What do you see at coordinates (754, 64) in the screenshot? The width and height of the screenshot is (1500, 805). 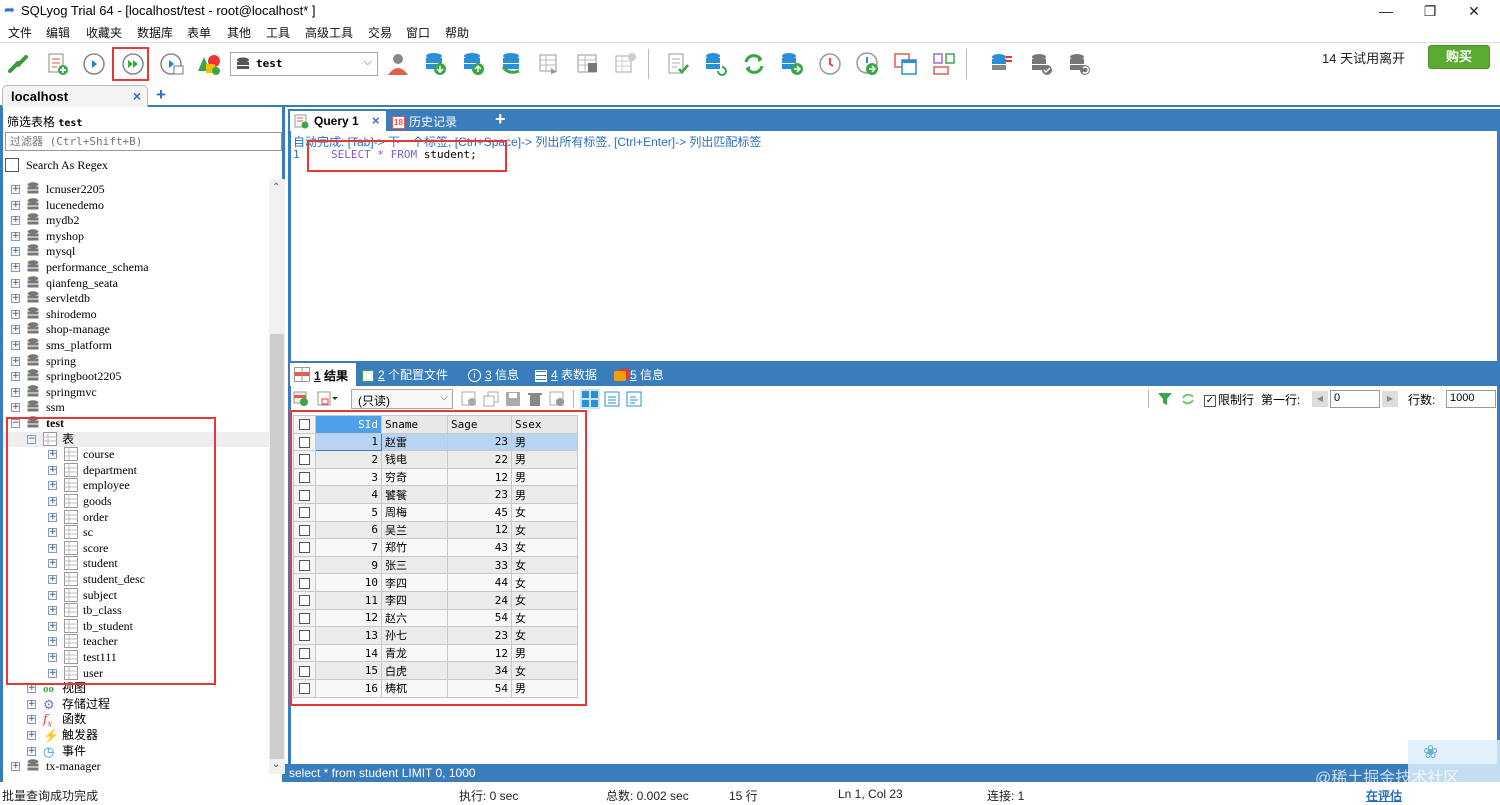 I see `data-sync-icon` at bounding box center [754, 64].